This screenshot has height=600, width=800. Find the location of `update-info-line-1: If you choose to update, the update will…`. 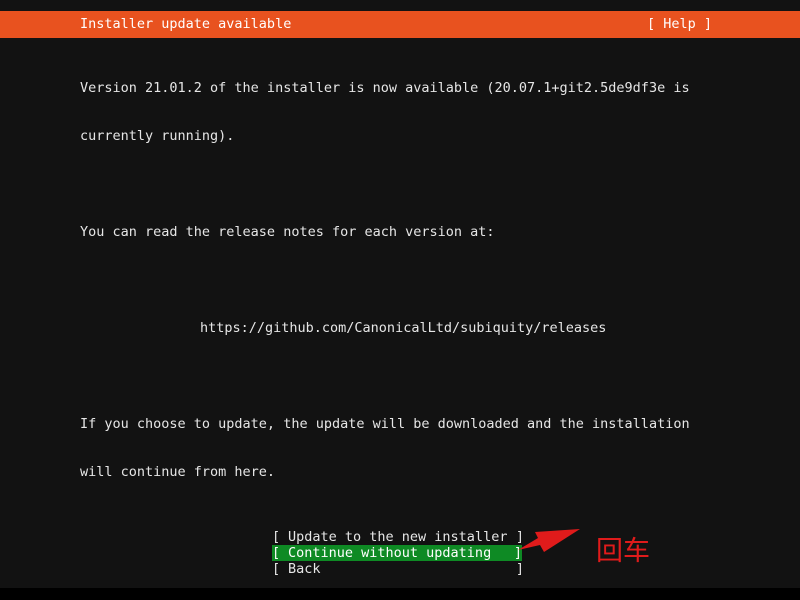

update-info-line-1: If you choose to update, the update will… is located at coordinates (385, 424).